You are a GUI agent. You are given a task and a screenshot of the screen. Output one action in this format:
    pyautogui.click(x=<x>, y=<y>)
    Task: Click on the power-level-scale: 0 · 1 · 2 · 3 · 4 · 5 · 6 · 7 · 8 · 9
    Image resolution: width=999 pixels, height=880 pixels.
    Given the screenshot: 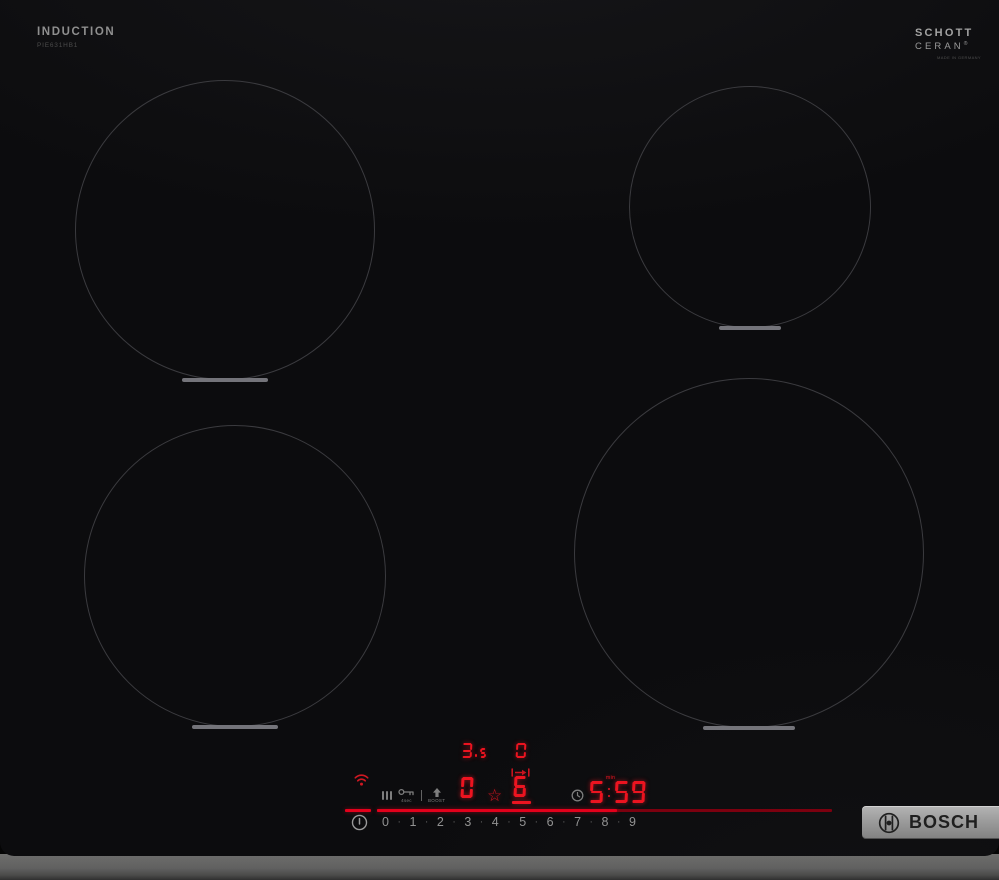 What is the action you would take?
    pyautogui.click(x=509, y=822)
    